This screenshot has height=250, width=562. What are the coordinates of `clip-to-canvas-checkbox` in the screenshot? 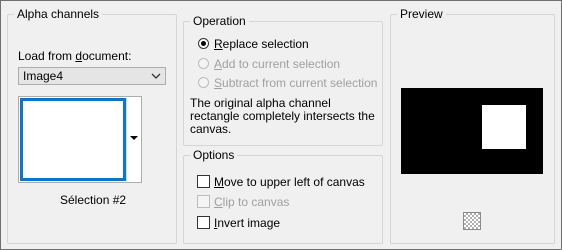 It's located at (203, 201).